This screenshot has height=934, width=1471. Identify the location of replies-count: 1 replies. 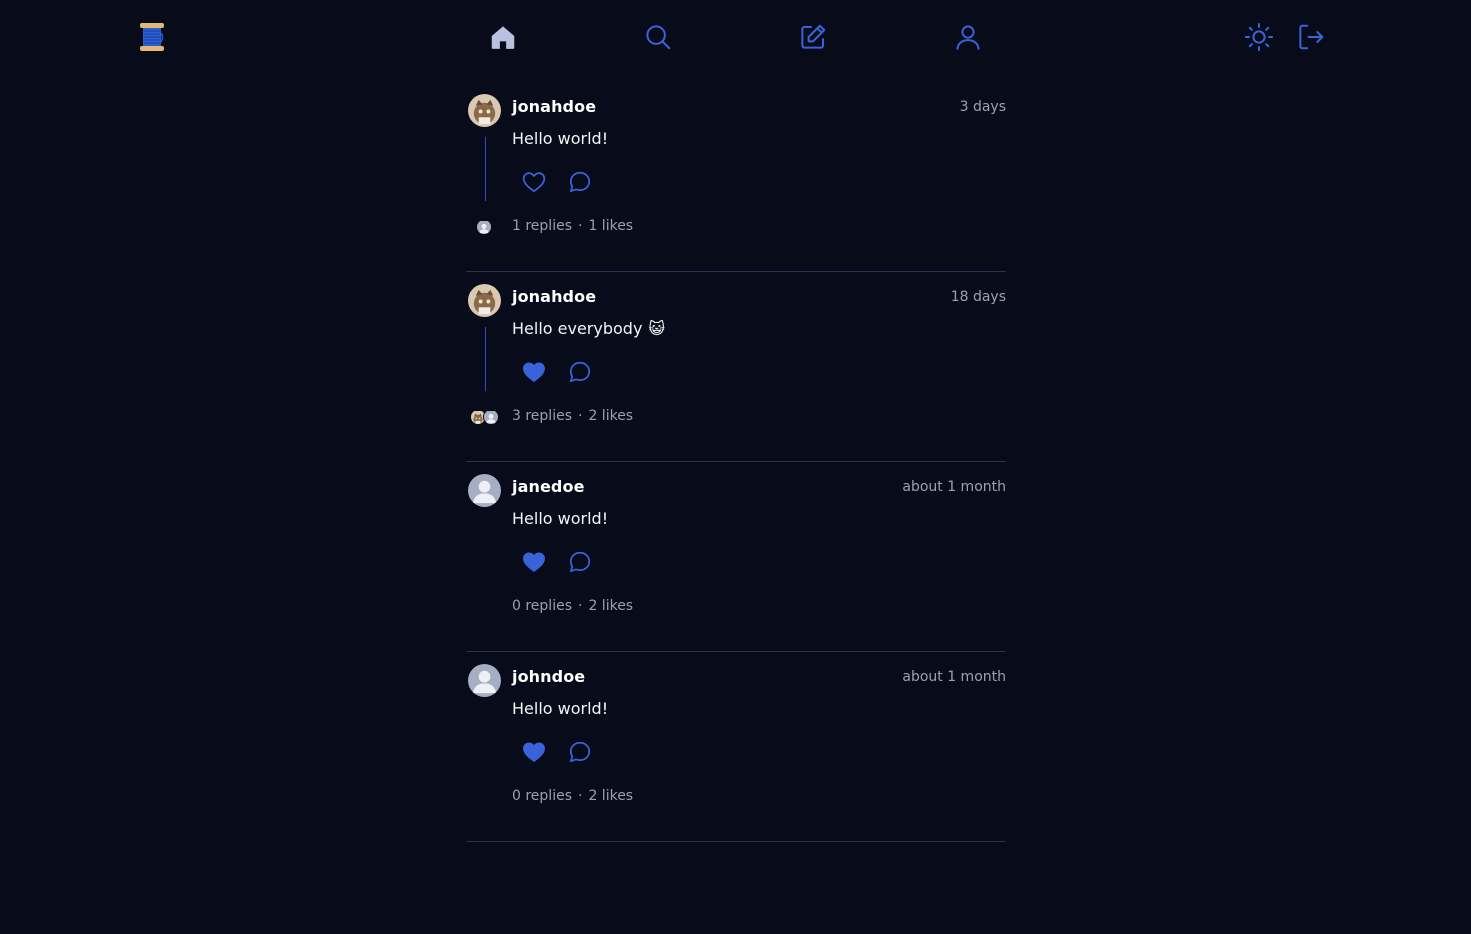
(542, 226).